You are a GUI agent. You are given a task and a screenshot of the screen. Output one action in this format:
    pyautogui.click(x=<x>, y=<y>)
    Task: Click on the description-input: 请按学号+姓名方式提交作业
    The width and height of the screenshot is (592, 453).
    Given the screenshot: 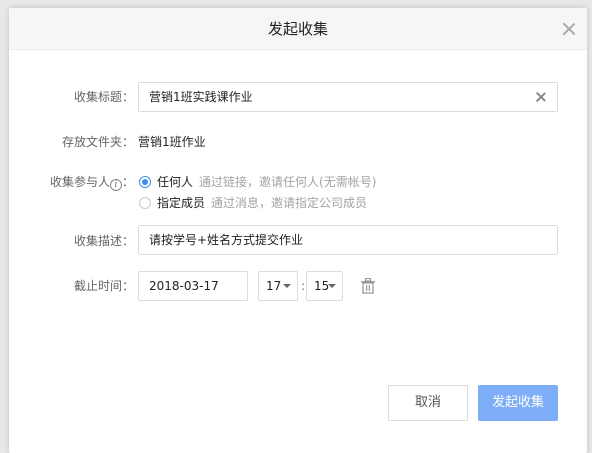 What is the action you would take?
    pyautogui.click(x=348, y=240)
    